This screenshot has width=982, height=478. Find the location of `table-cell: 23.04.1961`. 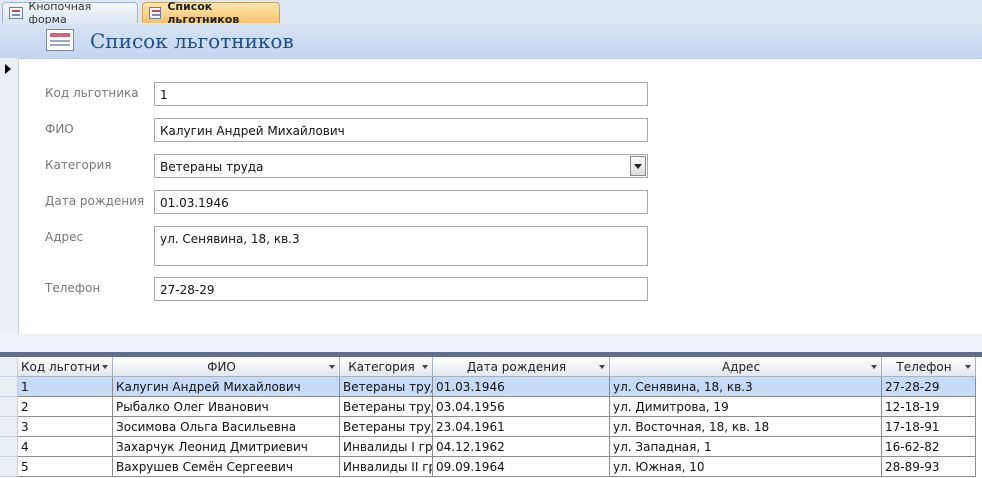

table-cell: 23.04.1961 is located at coordinates (521, 427).